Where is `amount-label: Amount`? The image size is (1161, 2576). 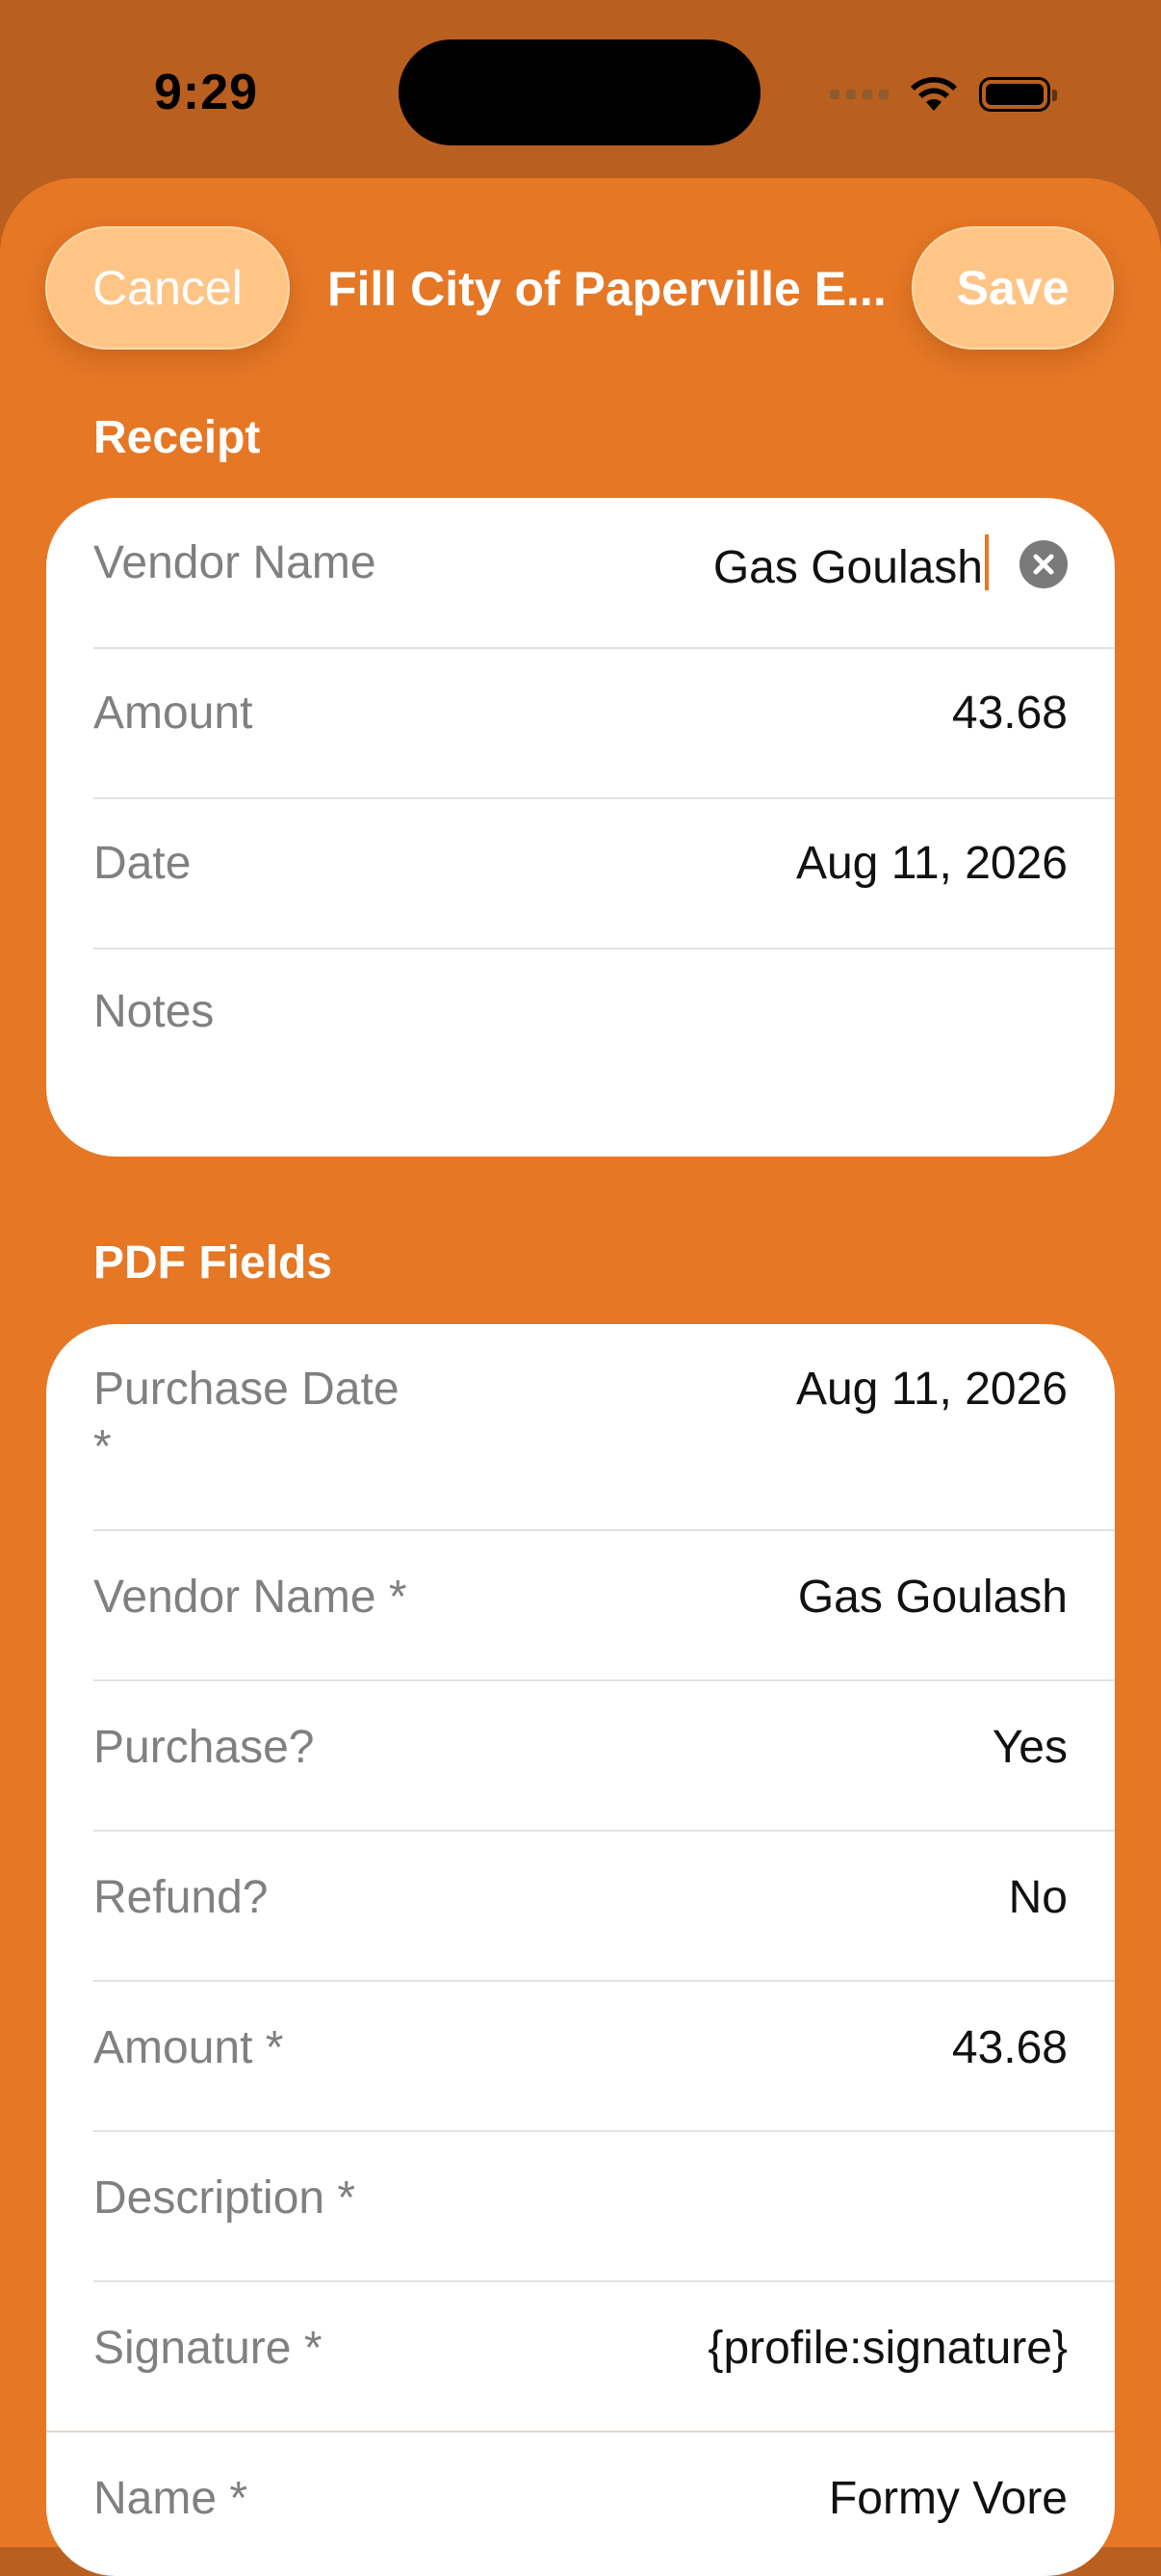
amount-label: Amount is located at coordinates (173, 713).